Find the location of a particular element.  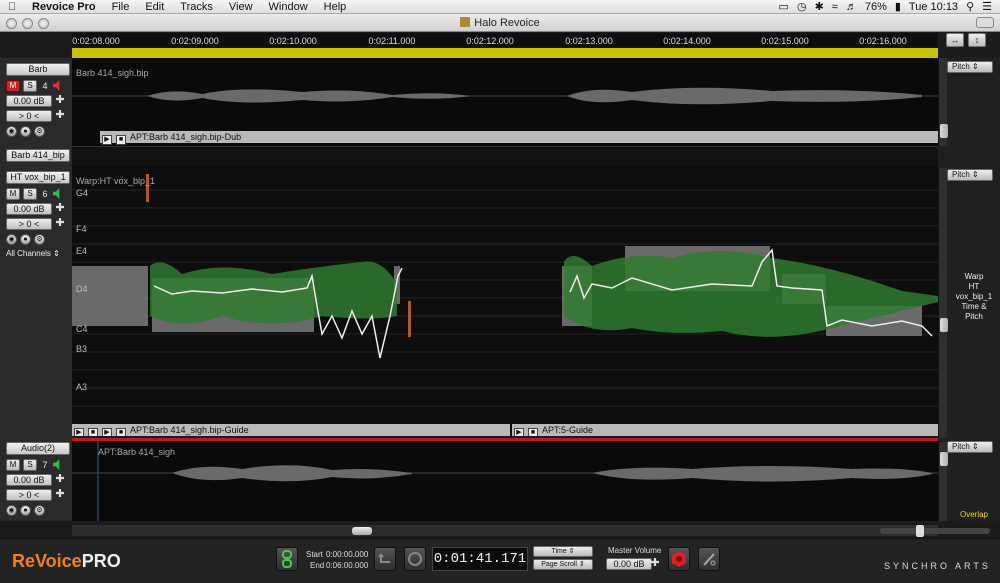

track-lane-barb414 is located at coordinates (505, 156).